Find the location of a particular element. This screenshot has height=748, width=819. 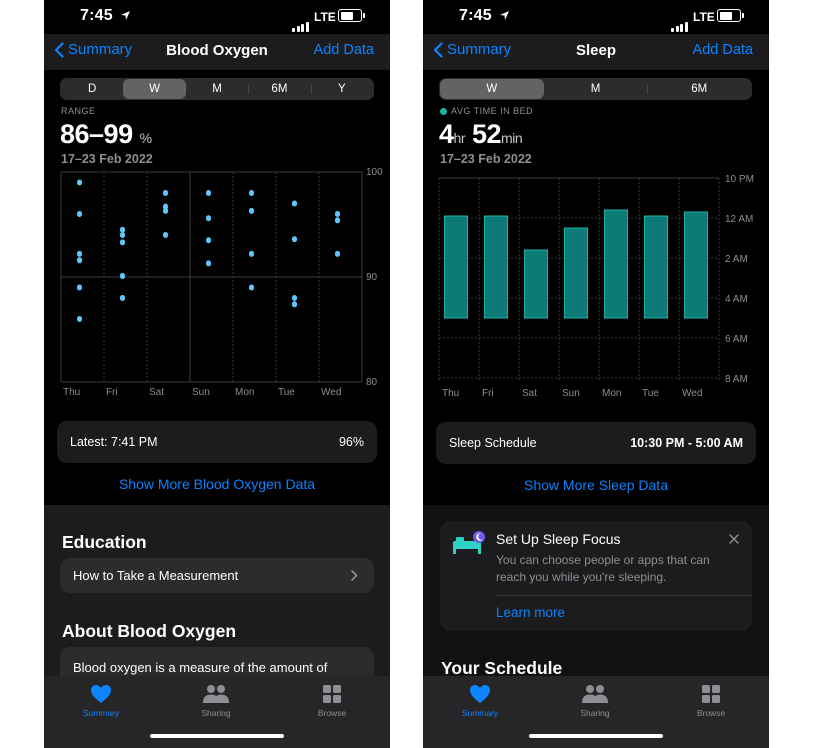

time-range-segmented-control: D W M 6M Y is located at coordinates (217, 89).